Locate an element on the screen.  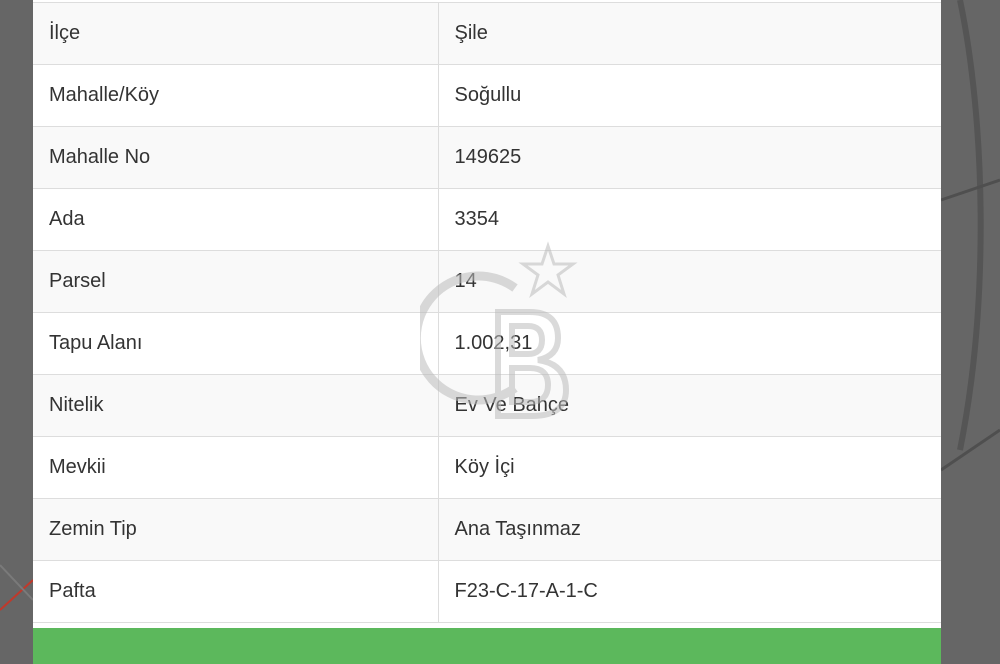
table-row: Tapu Alanı 1.002,31 is located at coordinates (487, 343).